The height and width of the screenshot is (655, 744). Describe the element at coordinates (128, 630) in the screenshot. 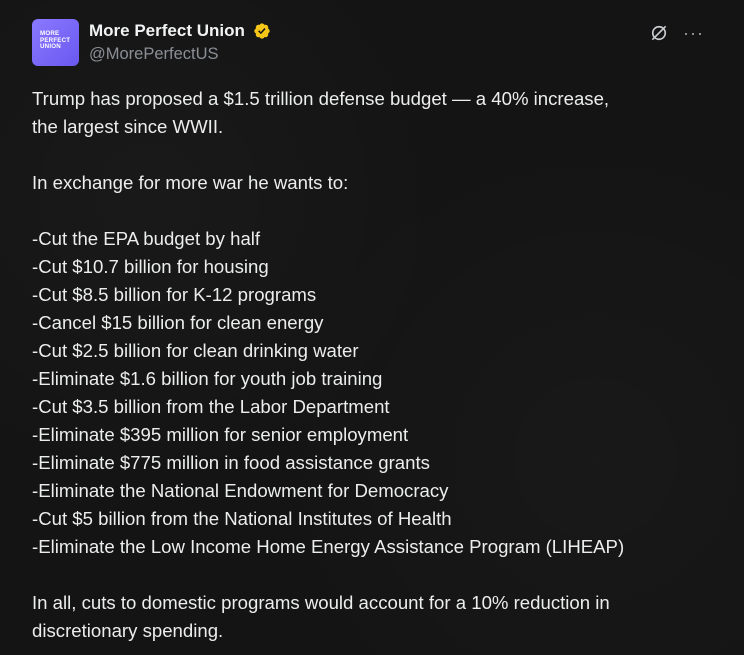

I see `conclusion-line: discretionary spending.` at that location.